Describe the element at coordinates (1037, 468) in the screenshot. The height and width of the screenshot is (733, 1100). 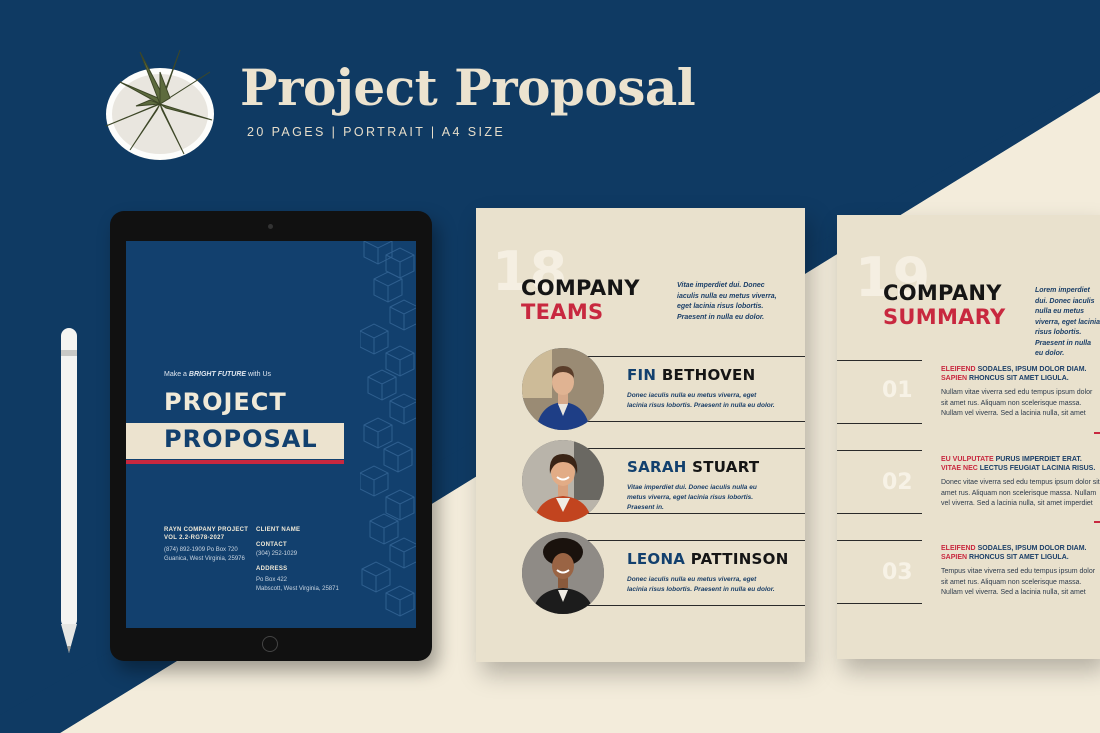
I see `heading-blue: LECTUS FEUGIAT LACINIA RISUS.` at that location.